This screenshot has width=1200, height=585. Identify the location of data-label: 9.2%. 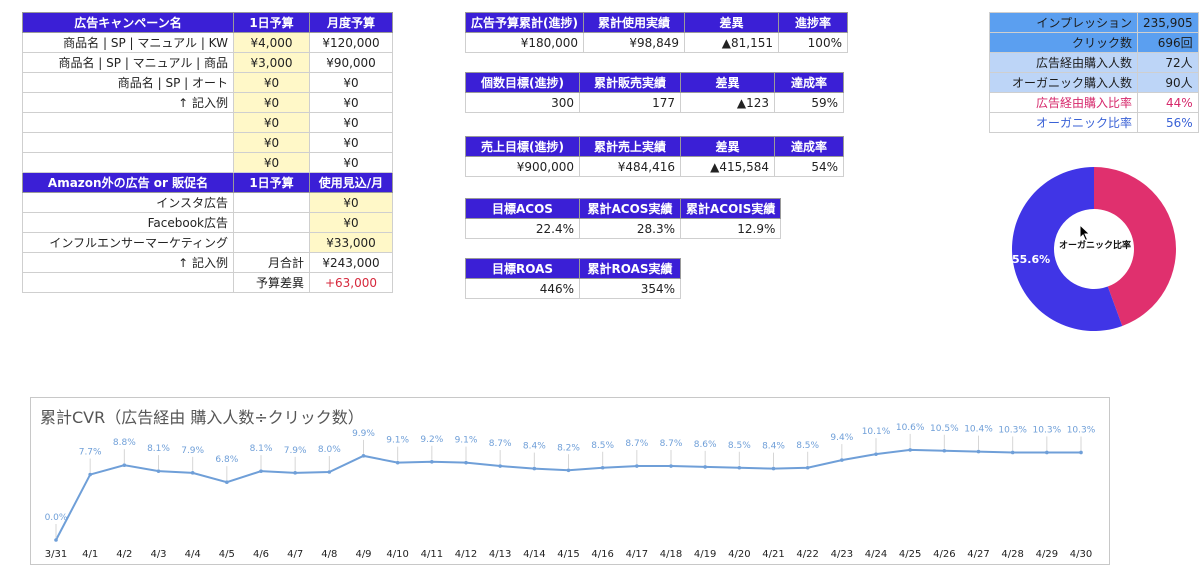
(431, 440).